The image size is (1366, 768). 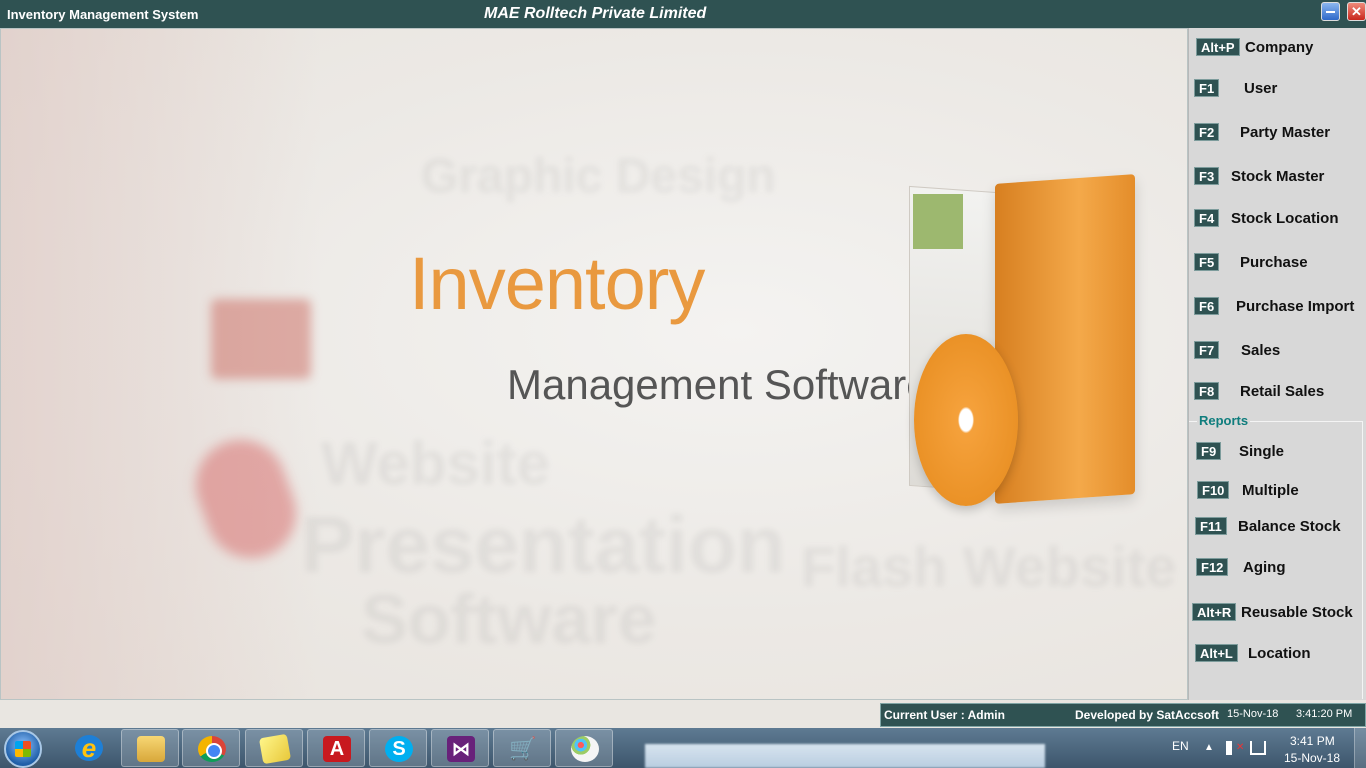 I want to click on sticky-notes-icon, so click(x=275, y=749).